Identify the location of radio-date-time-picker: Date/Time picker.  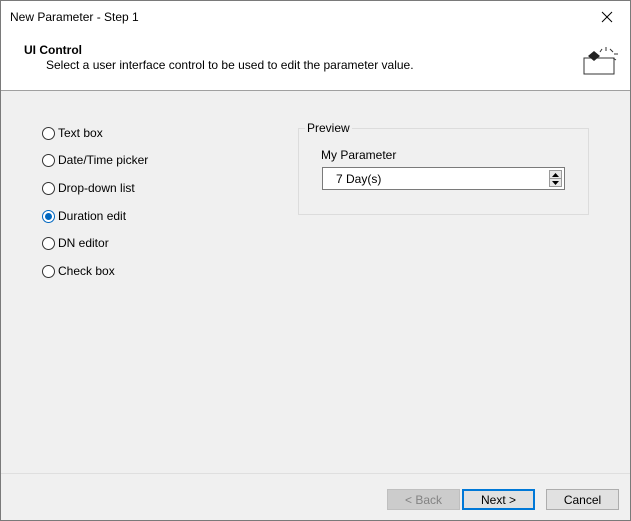
(95, 160).